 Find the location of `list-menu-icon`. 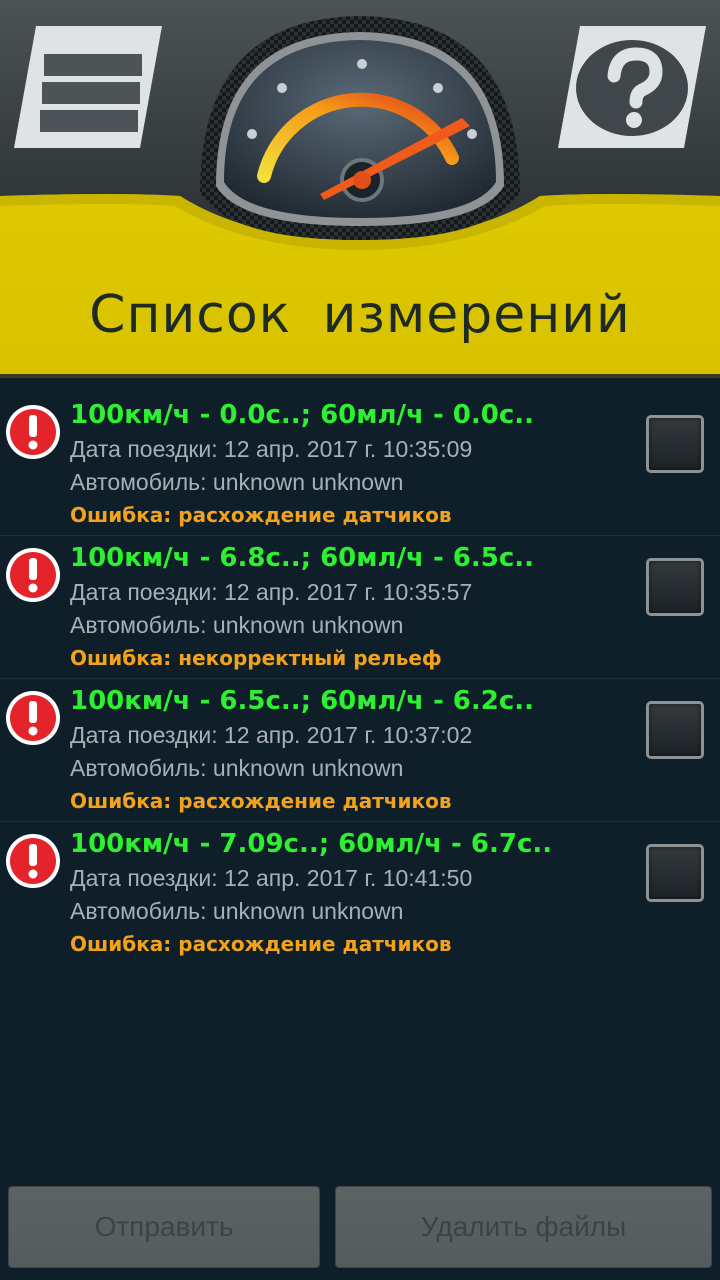

list-menu-icon is located at coordinates (91, 93).